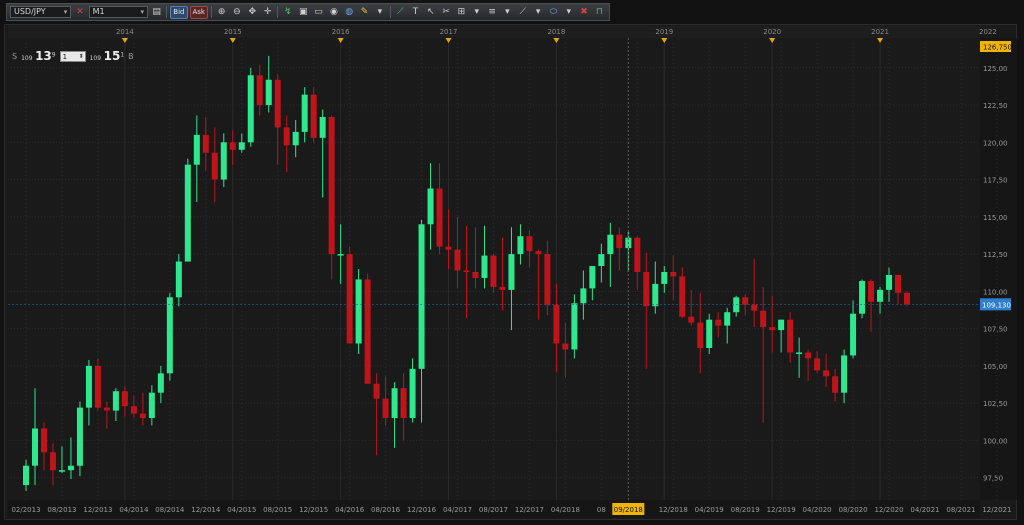 The height and width of the screenshot is (525, 1024). What do you see at coordinates (72, 56) in the screenshot?
I see `lot-size-input: 1 ⬍` at bounding box center [72, 56].